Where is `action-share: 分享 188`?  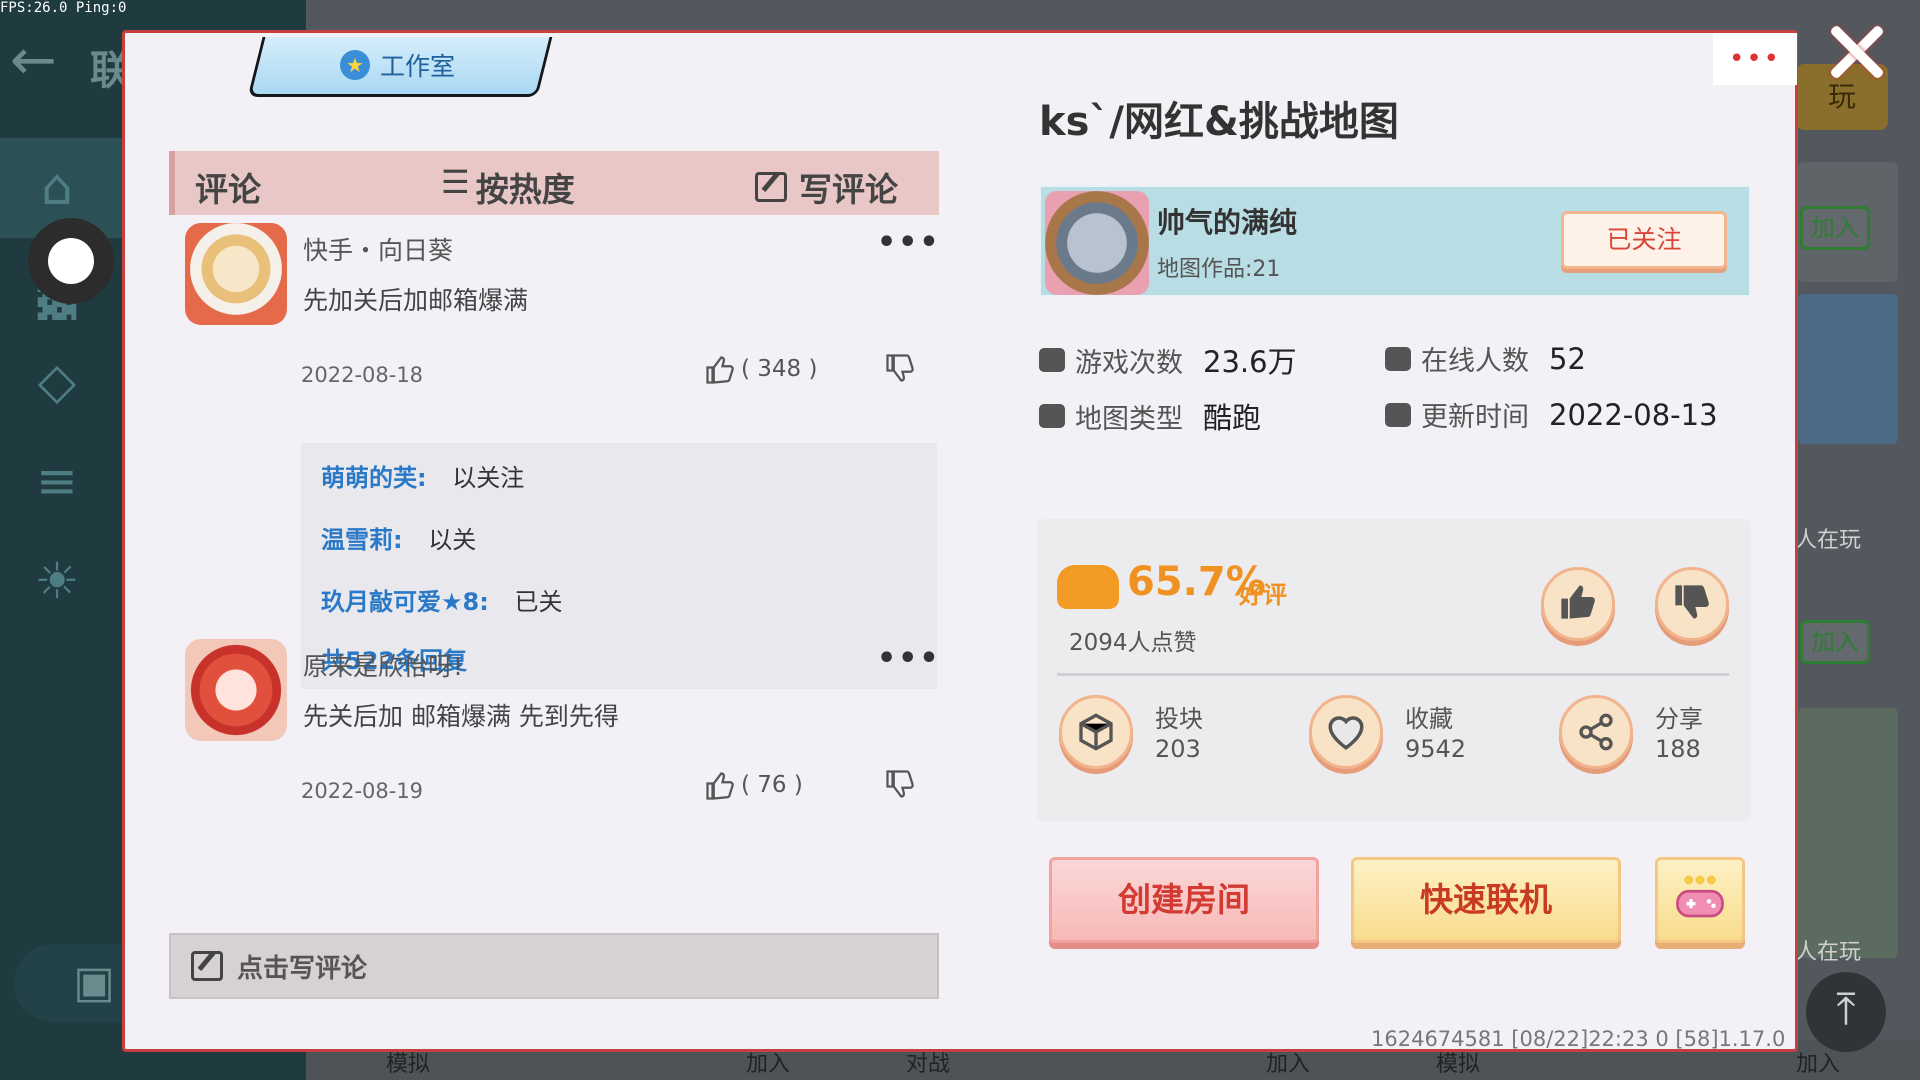 action-share: 分享 188 is located at coordinates (1669, 735).